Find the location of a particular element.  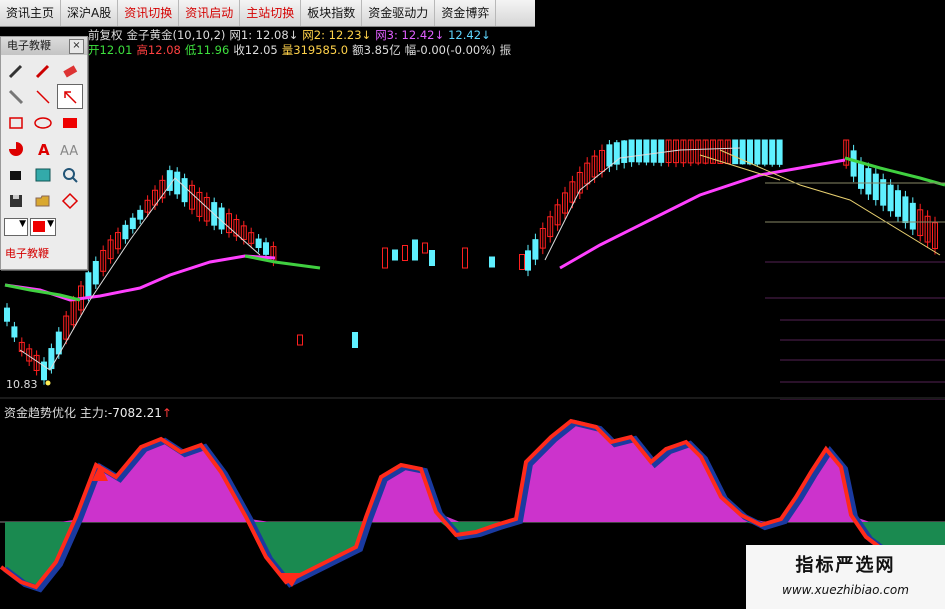

svg-text: A is located at coordinates (44, 149).